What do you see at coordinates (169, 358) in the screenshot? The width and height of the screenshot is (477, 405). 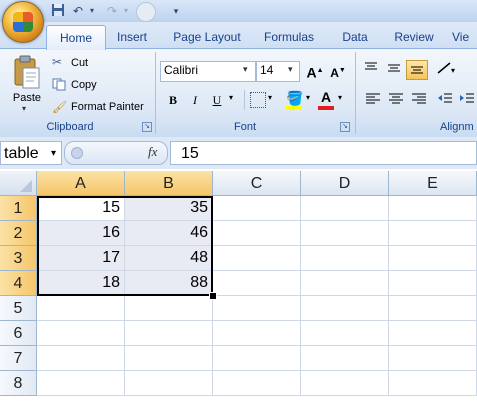 I see `cell-b7` at bounding box center [169, 358].